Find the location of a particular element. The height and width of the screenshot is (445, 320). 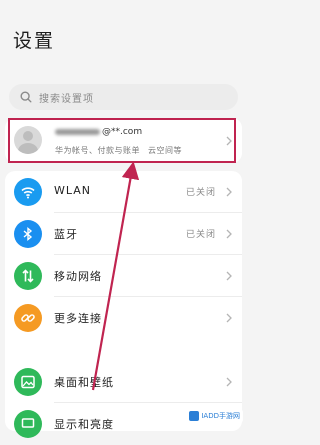

link-icon is located at coordinates (28, 318).